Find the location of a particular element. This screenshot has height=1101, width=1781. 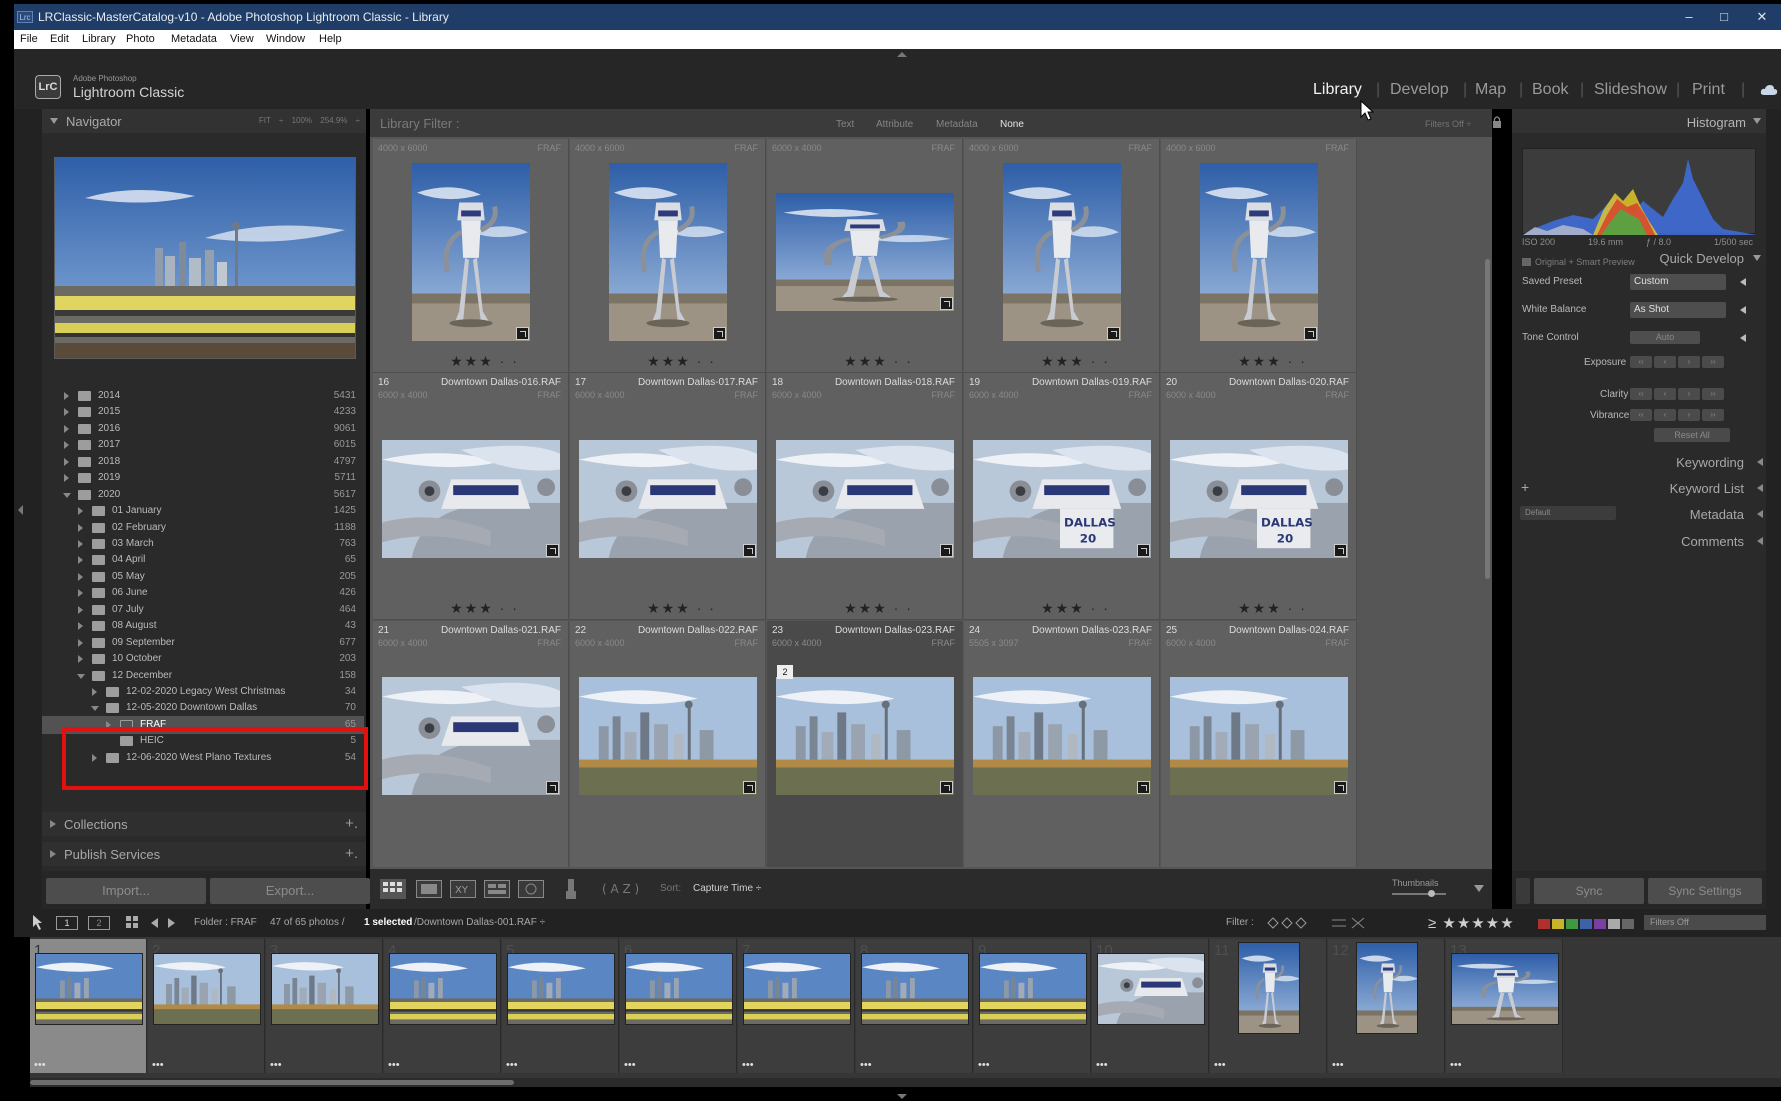

toolbar-options-icon is located at coordinates (1479, 889).